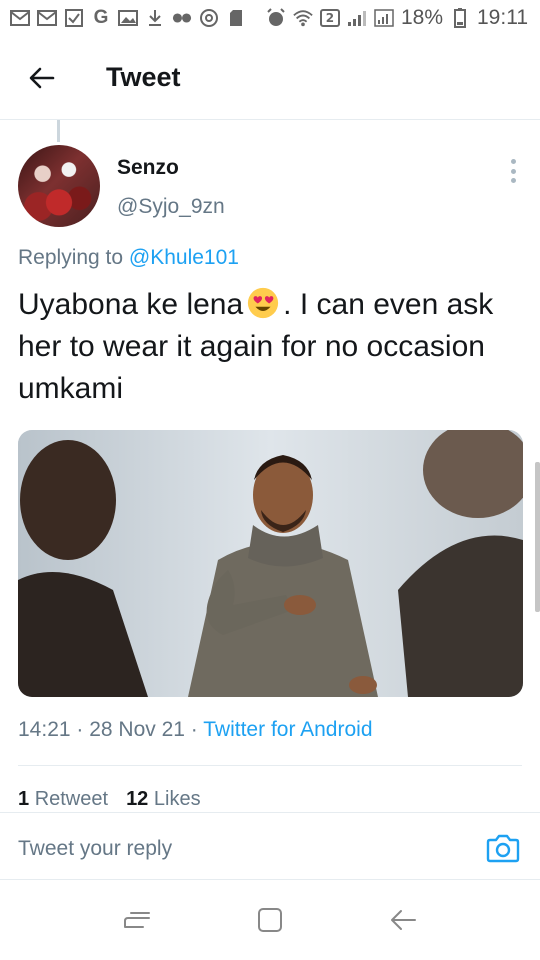 This screenshot has height=960, width=540. I want to click on tweet-date: 28 Nov 21, so click(137, 729).